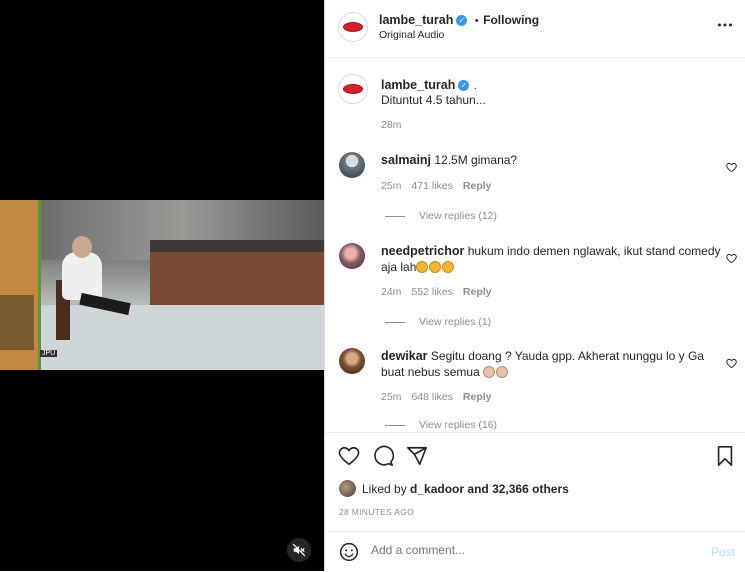  I want to click on caption-avatar, so click(353, 89).